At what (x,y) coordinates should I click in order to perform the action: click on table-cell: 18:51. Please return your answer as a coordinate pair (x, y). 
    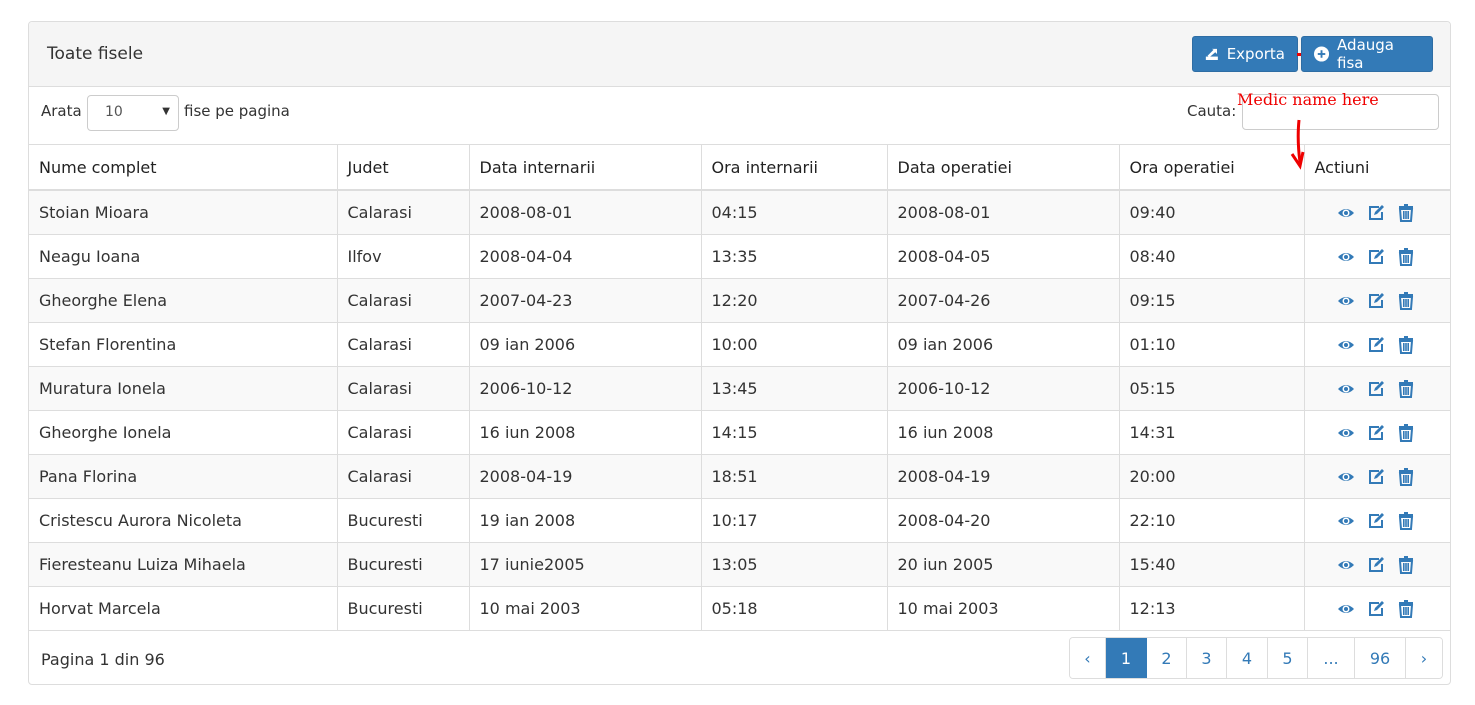
    Looking at the image, I should click on (794, 476).